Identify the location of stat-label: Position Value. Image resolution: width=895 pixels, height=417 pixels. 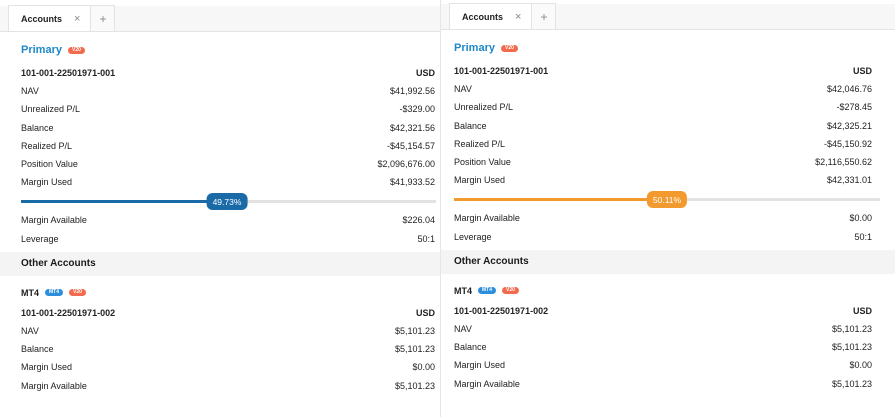
(482, 162).